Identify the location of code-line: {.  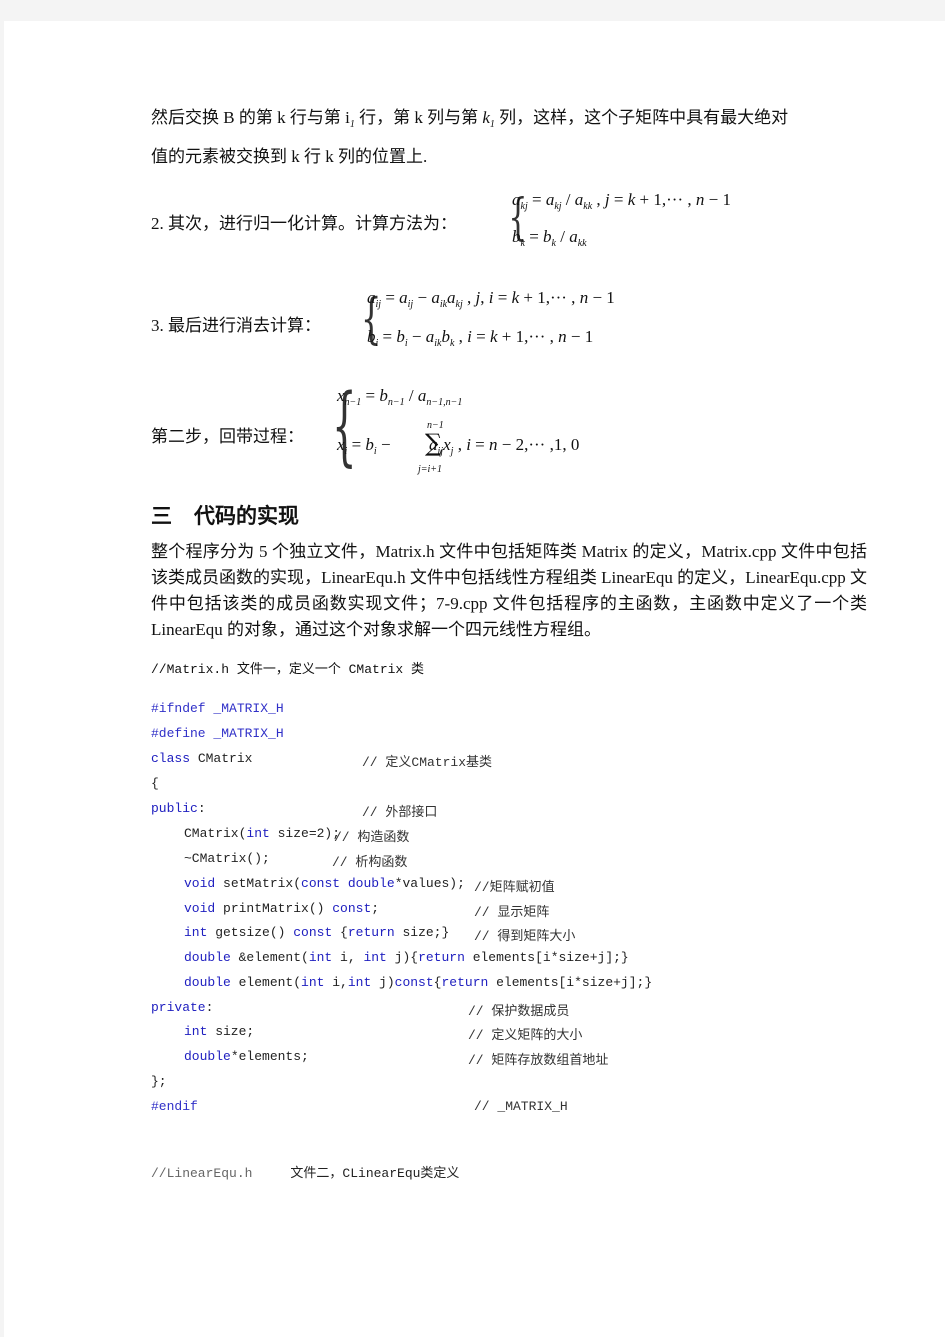
(155, 783).